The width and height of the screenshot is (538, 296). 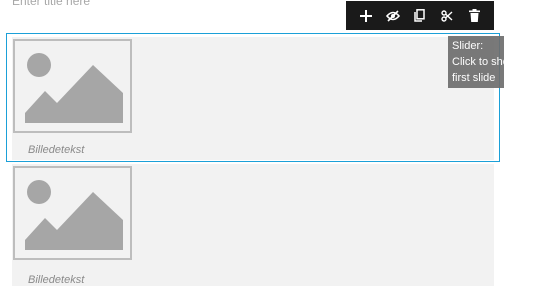 I want to click on hide-slide-button, so click(x=393, y=16).